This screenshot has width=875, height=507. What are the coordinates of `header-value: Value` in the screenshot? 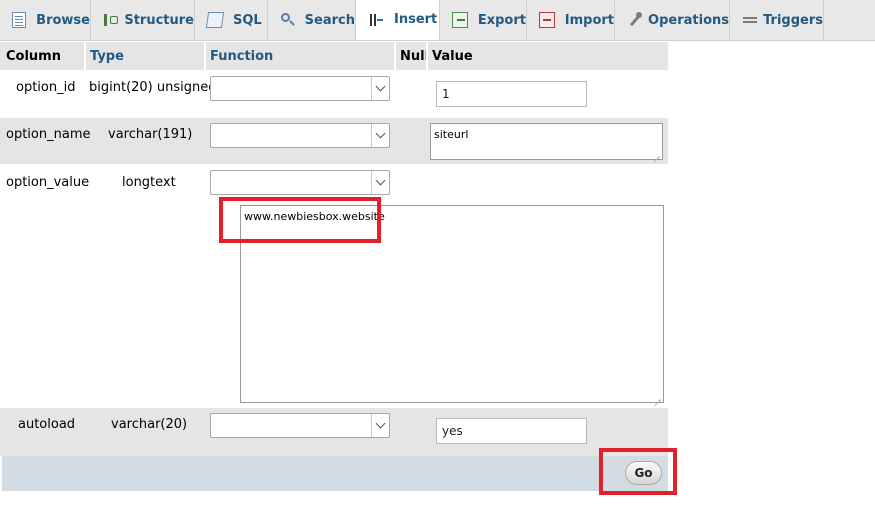 It's located at (452, 56).